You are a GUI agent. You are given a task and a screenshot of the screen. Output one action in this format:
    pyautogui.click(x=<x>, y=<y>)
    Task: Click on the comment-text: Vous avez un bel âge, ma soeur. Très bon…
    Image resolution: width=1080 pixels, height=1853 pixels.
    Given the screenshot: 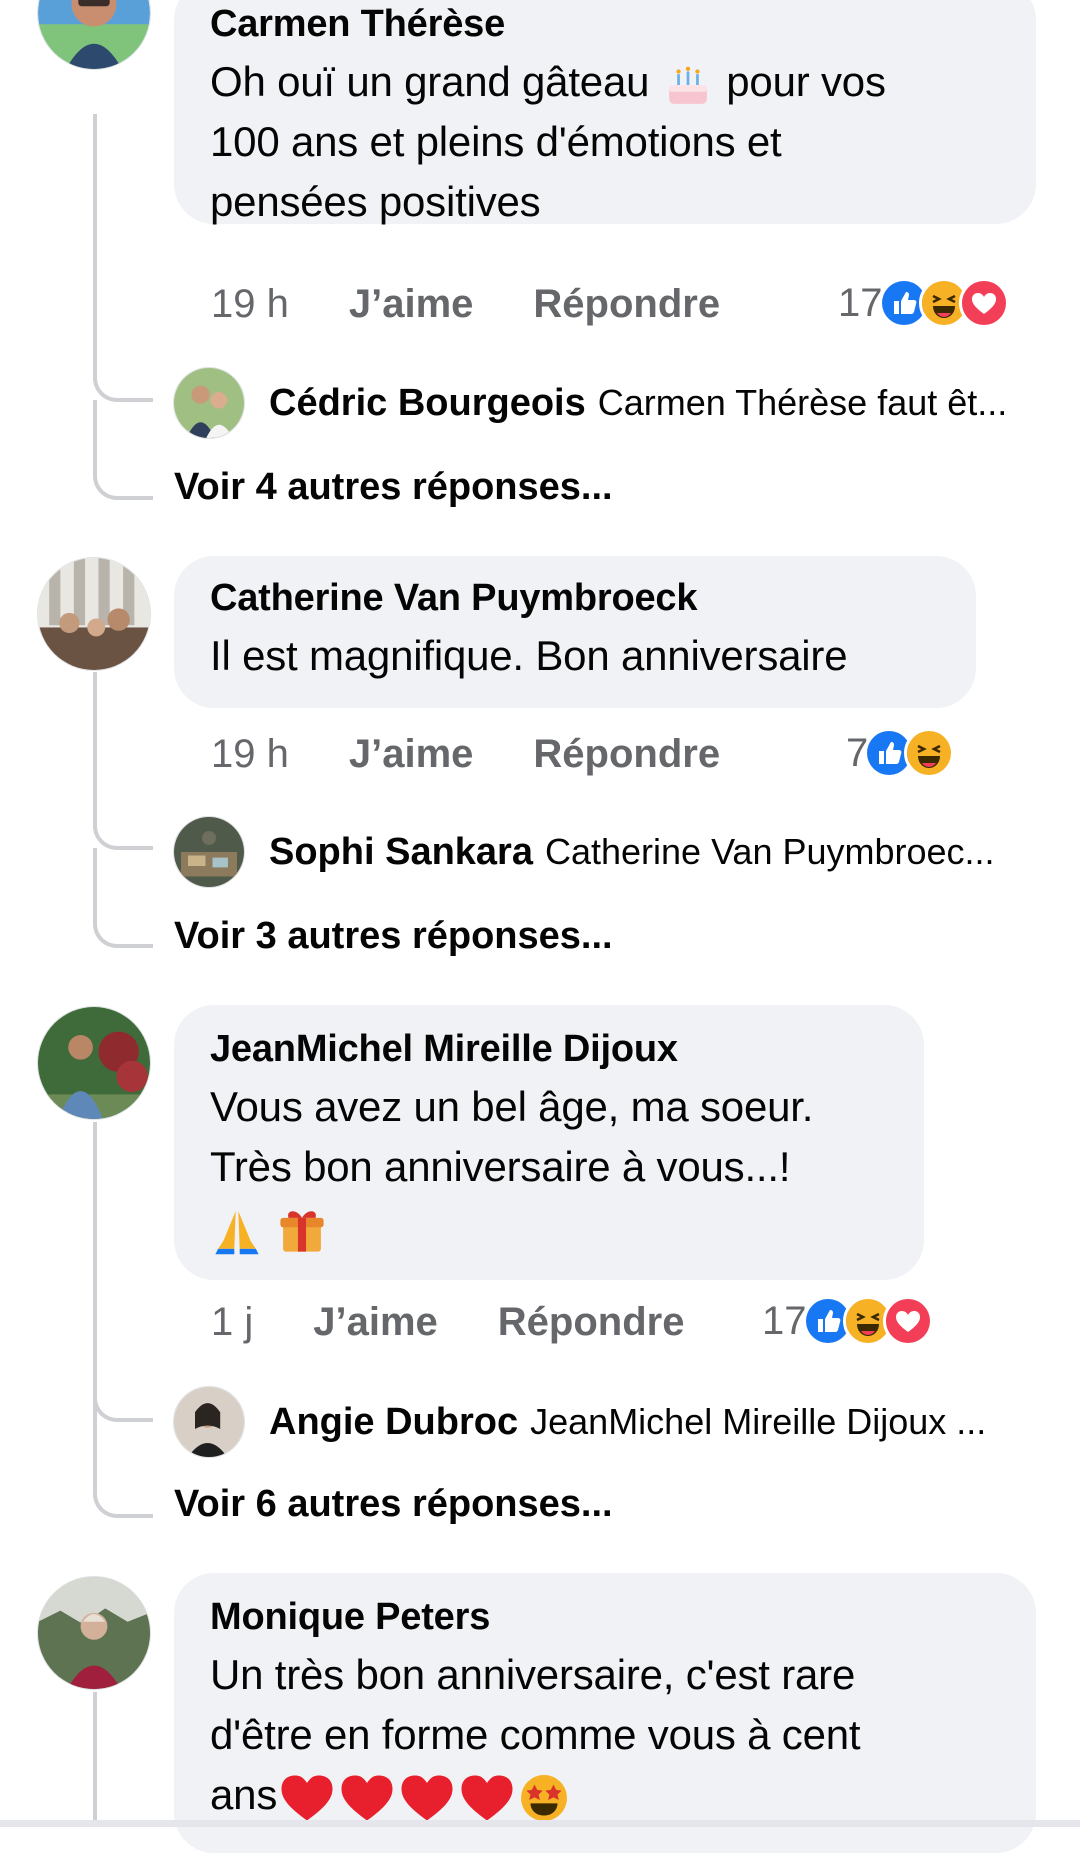 What is the action you would take?
    pyautogui.click(x=549, y=1167)
    